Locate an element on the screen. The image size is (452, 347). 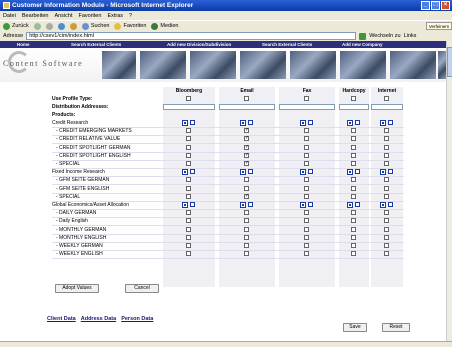
scrollbar-thumb is located at coordinates (449, 62).